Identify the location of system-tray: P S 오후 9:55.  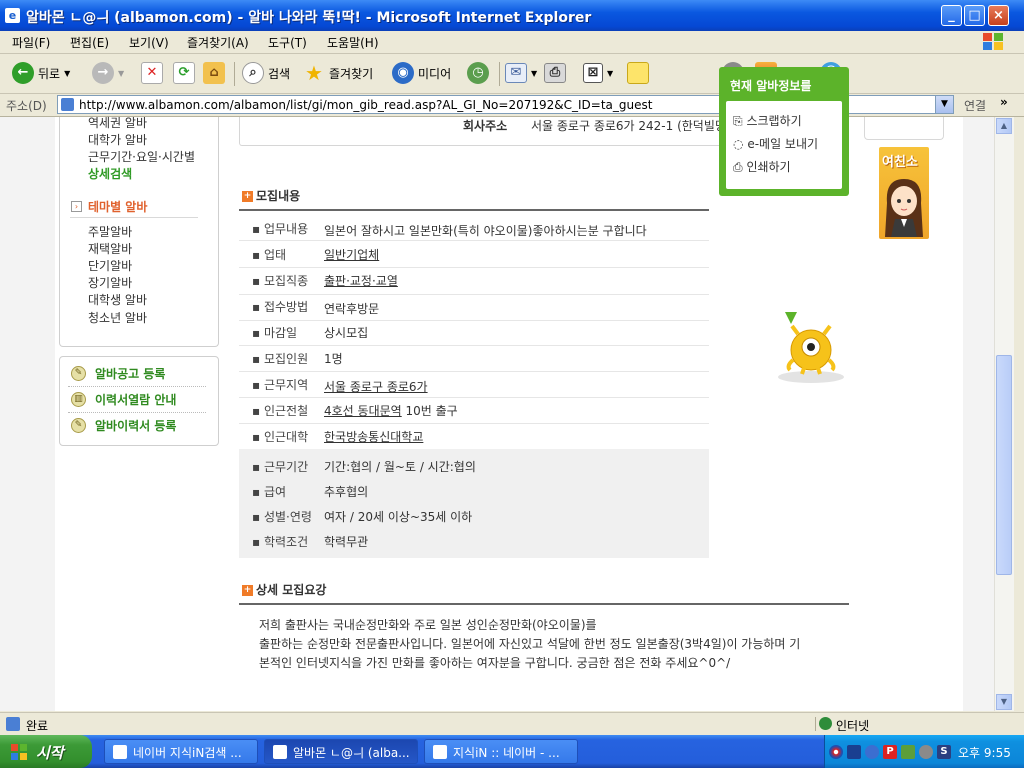
(924, 751).